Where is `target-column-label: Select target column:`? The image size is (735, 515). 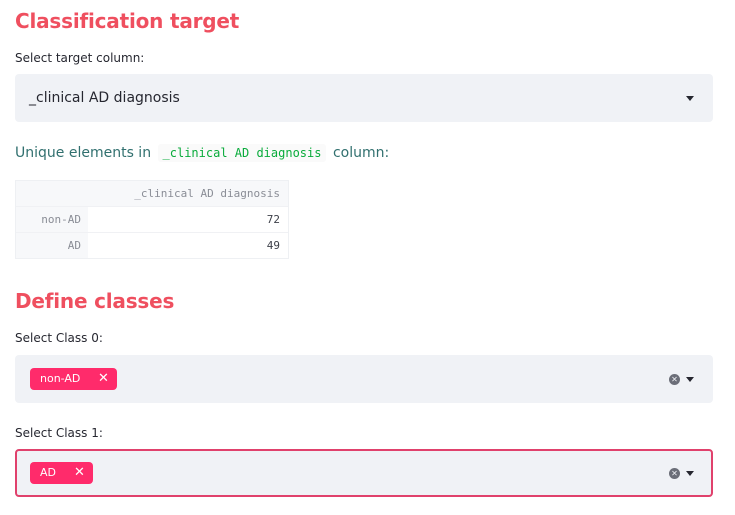
target-column-label: Select target column: is located at coordinates (80, 58).